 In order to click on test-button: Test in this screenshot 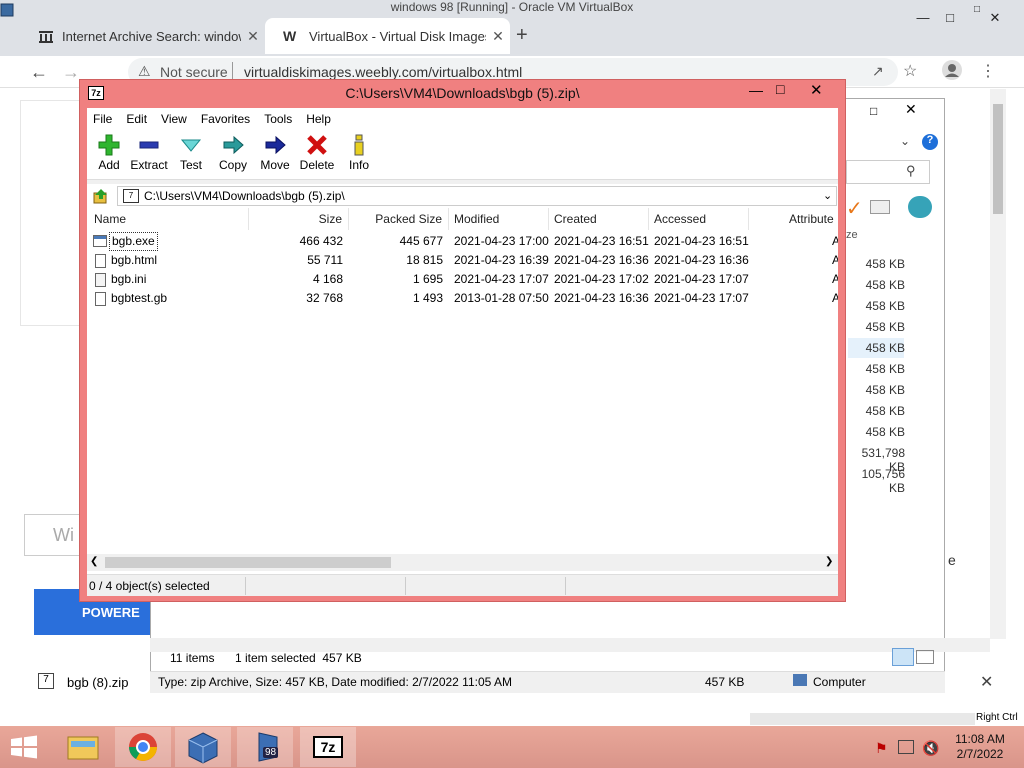, I will do `click(191, 153)`.